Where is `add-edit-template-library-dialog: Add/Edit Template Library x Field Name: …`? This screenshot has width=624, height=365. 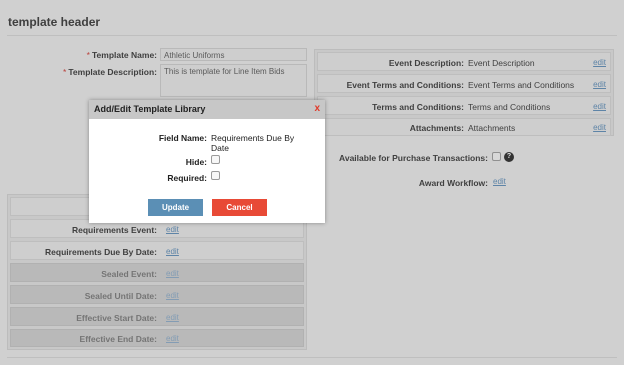 add-edit-template-library-dialog: Add/Edit Template Library x Field Name: … is located at coordinates (207, 161).